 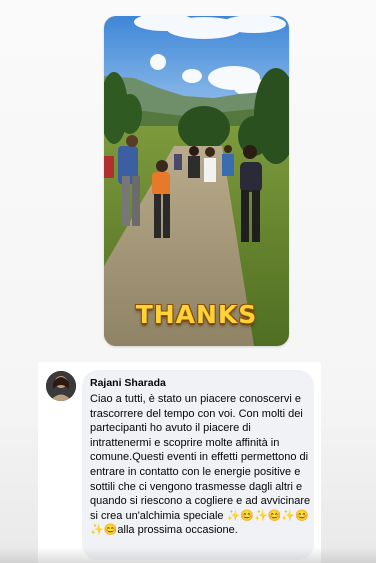 What do you see at coordinates (188, 555) in the screenshot?
I see `bottom-fade` at bounding box center [188, 555].